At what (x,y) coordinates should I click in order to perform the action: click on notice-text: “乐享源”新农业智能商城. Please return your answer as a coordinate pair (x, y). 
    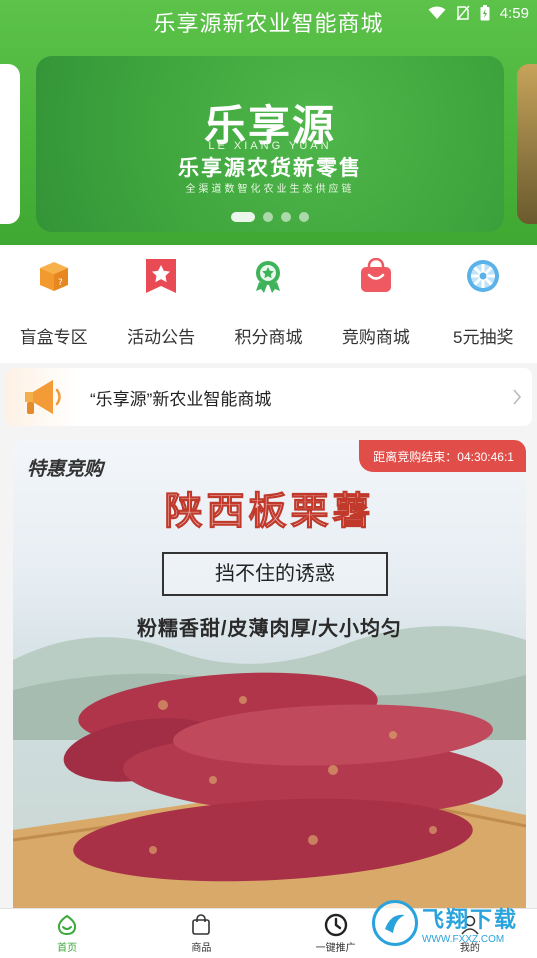
    Looking at the image, I should click on (181, 399).